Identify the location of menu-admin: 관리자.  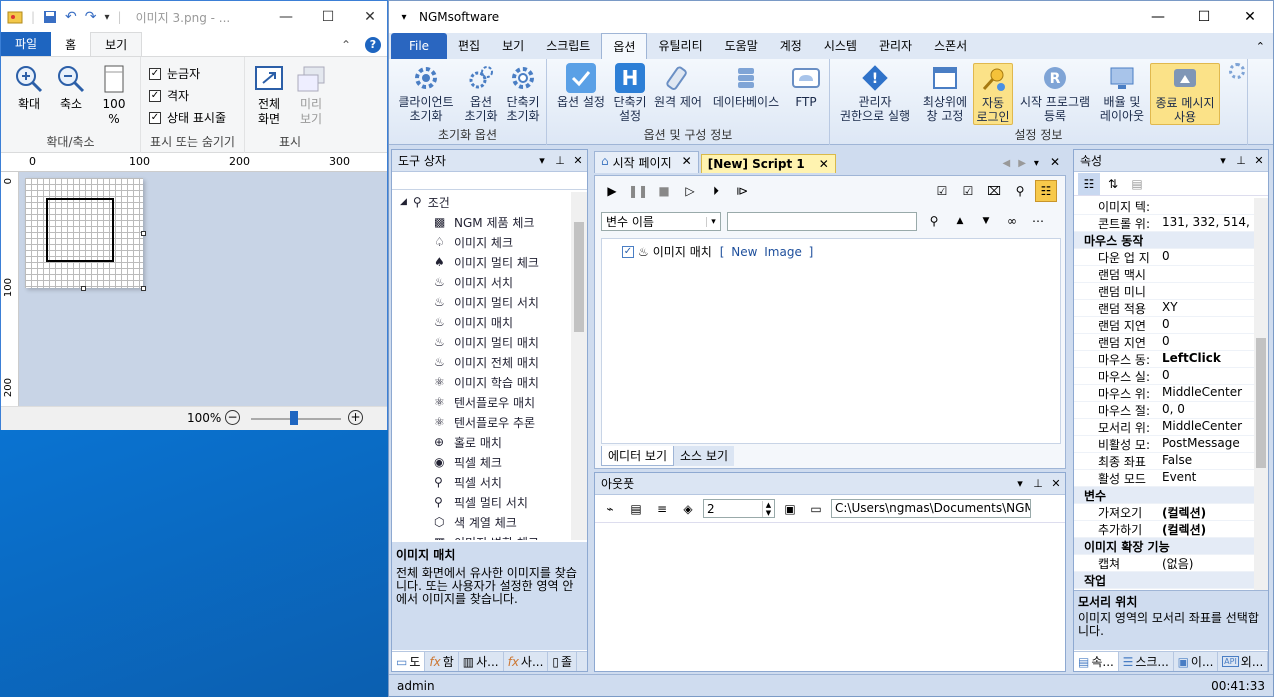
(895, 46).